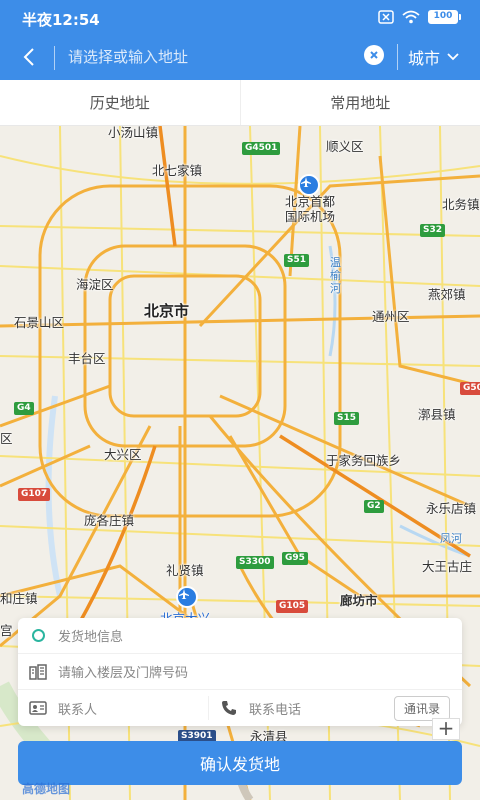 The height and width of the screenshot is (800, 480). What do you see at coordinates (19, 598) in the screenshot?
I see `map-label-hezhuang: 和庄镇` at bounding box center [19, 598].